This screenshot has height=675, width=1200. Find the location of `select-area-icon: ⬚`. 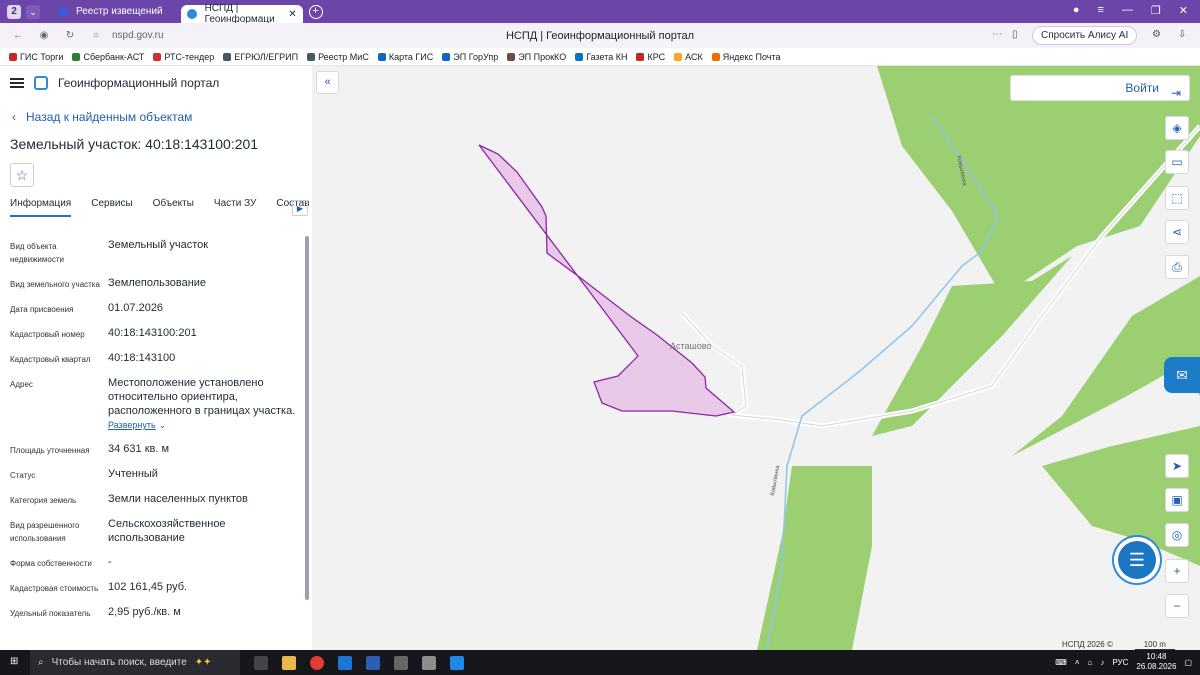

select-area-icon: ⬚ is located at coordinates (1177, 198).